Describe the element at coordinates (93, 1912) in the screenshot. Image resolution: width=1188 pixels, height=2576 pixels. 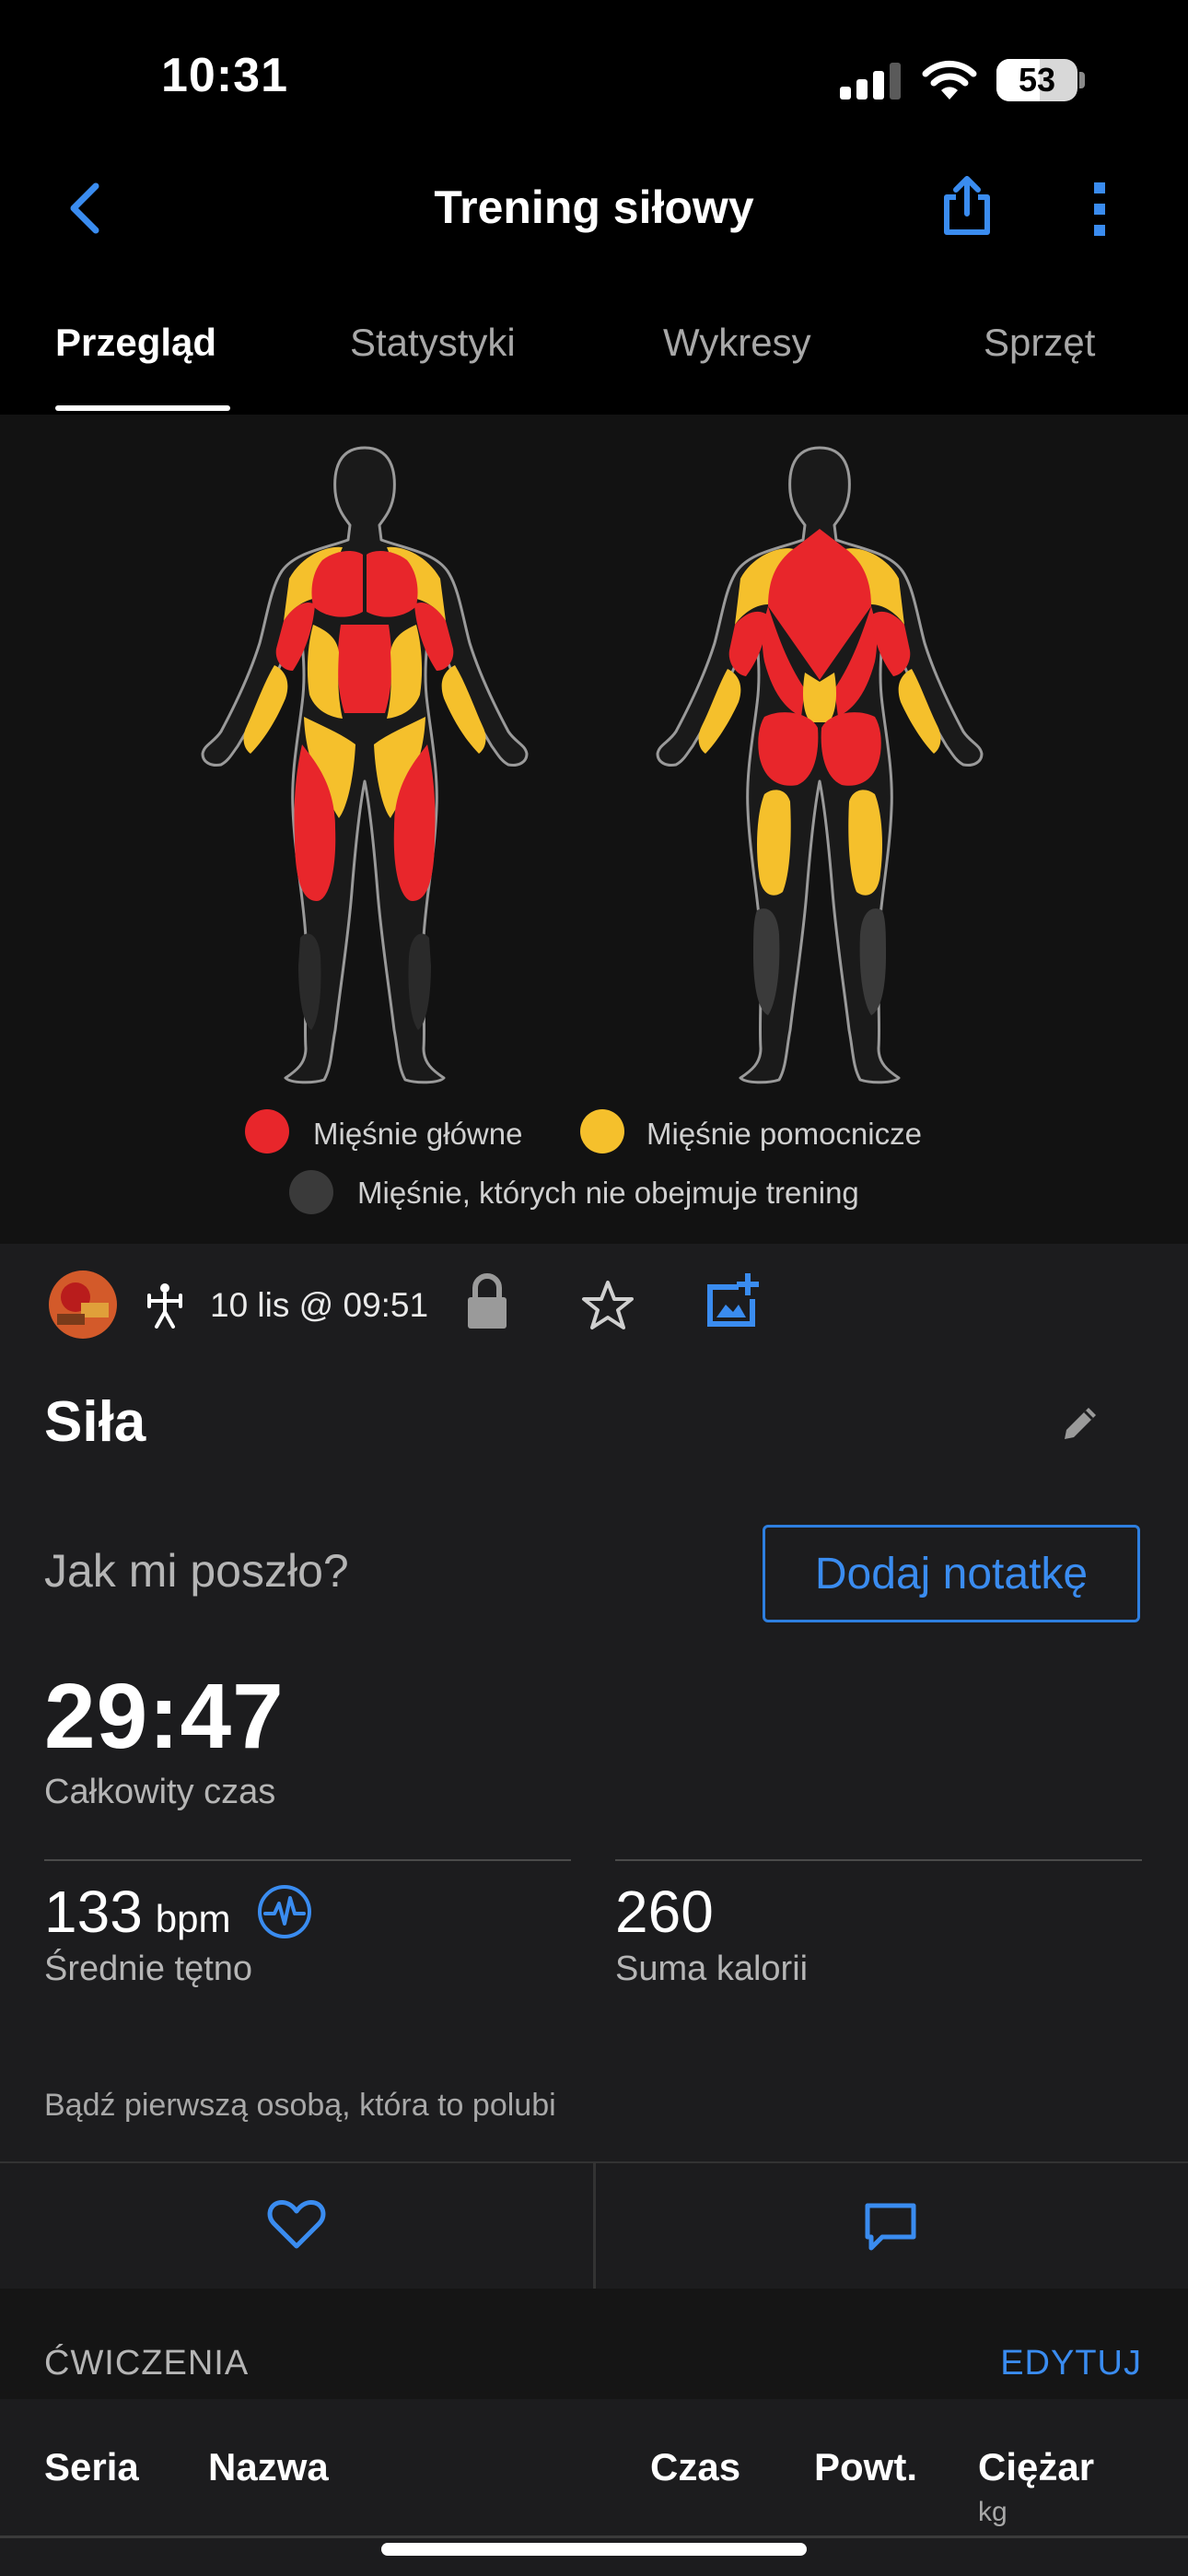
I see `avg-hr-value: 133` at that location.